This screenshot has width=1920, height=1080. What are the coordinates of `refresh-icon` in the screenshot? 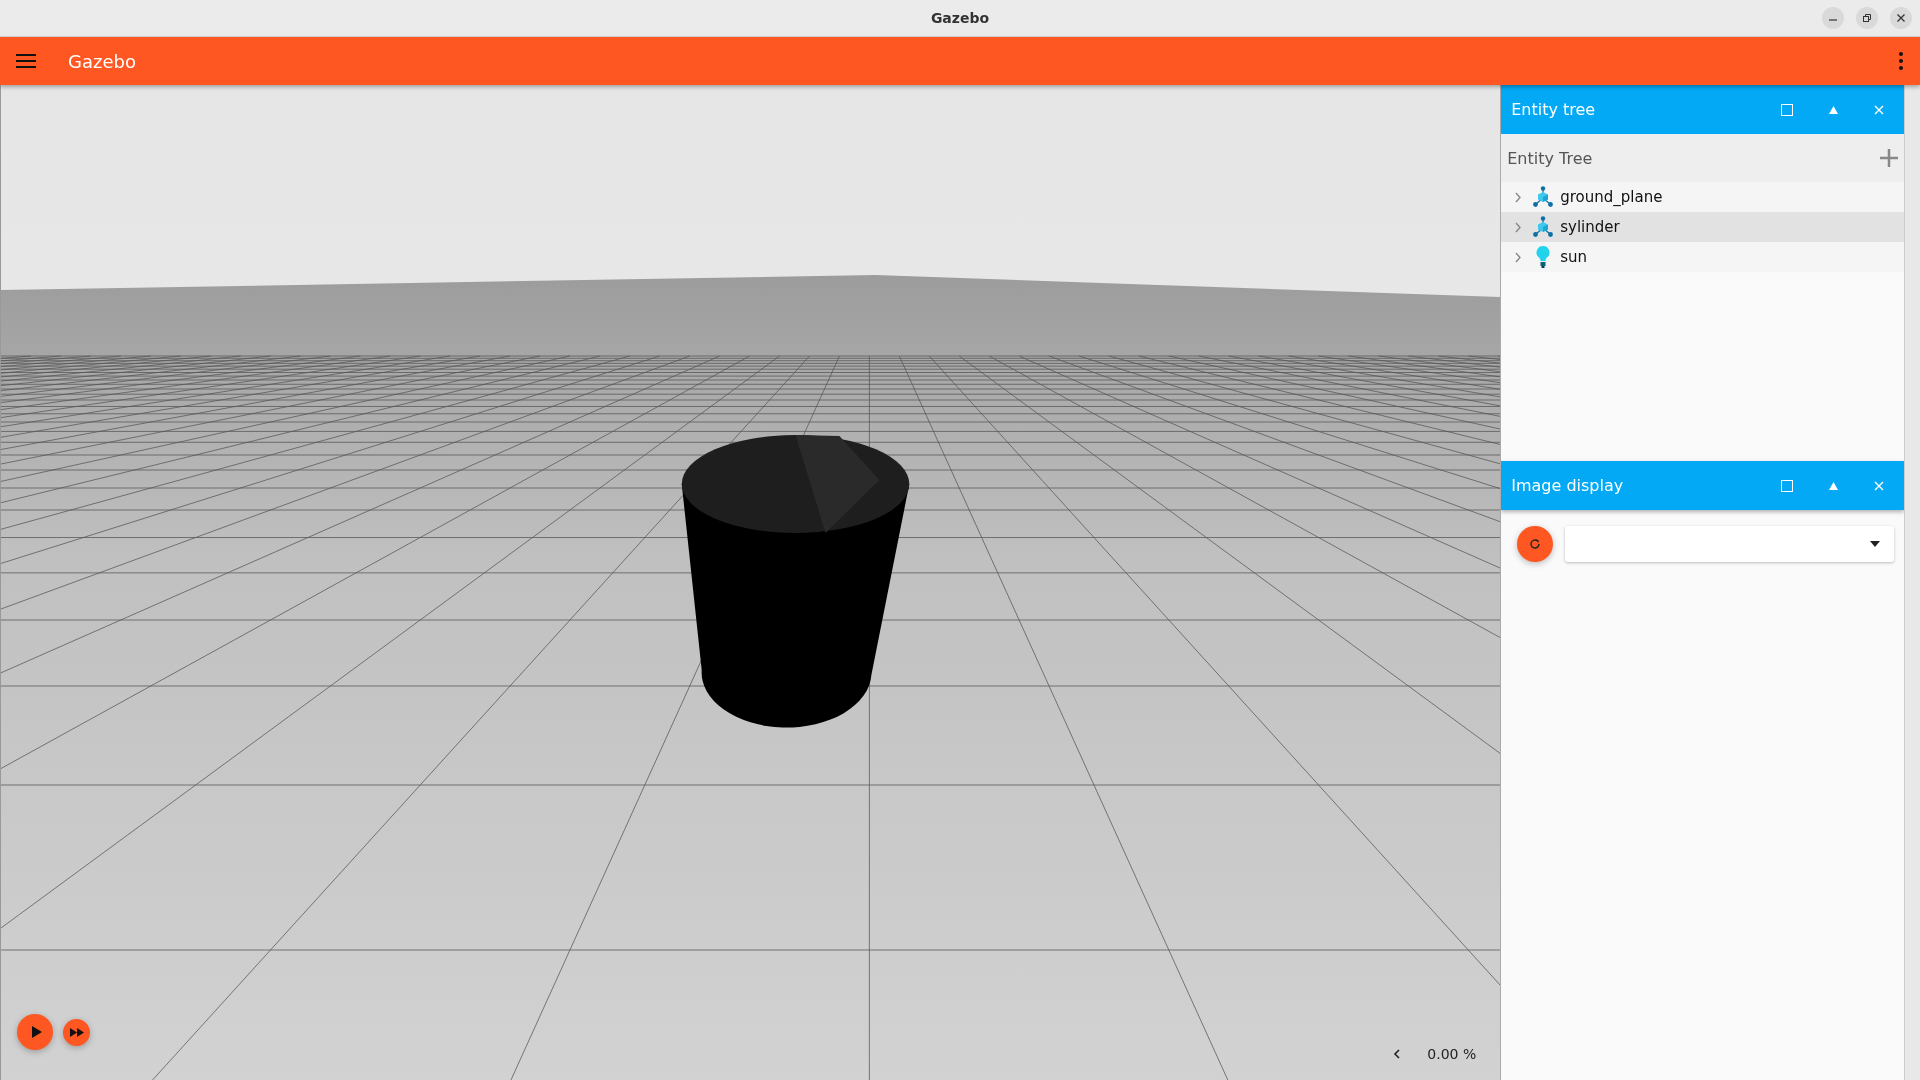 It's located at (1535, 544).